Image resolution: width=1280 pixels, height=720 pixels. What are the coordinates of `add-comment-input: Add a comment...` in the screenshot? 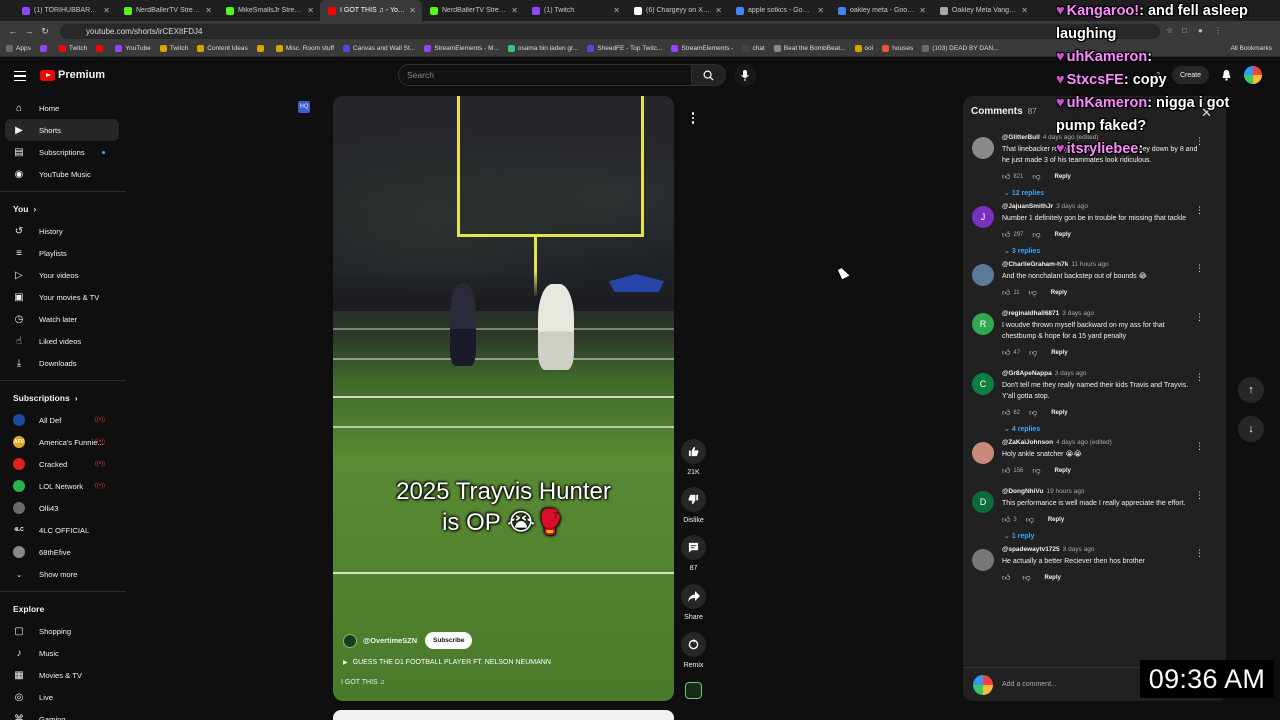 It's located at (1029, 684).